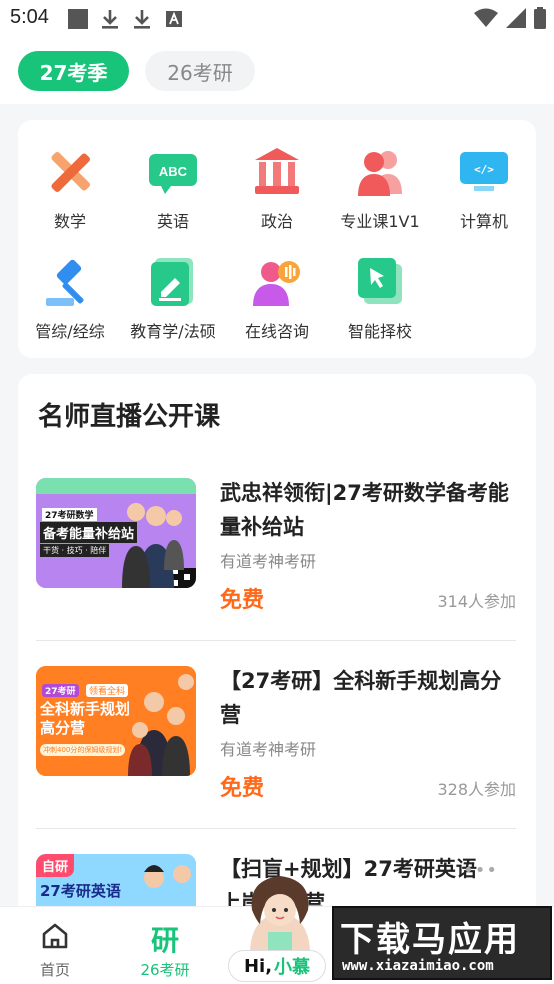 The width and height of the screenshot is (554, 984). Describe the element at coordinates (83, 750) in the screenshot. I see `thumb-sub: 冲刺400分的保姆级规划!` at that location.